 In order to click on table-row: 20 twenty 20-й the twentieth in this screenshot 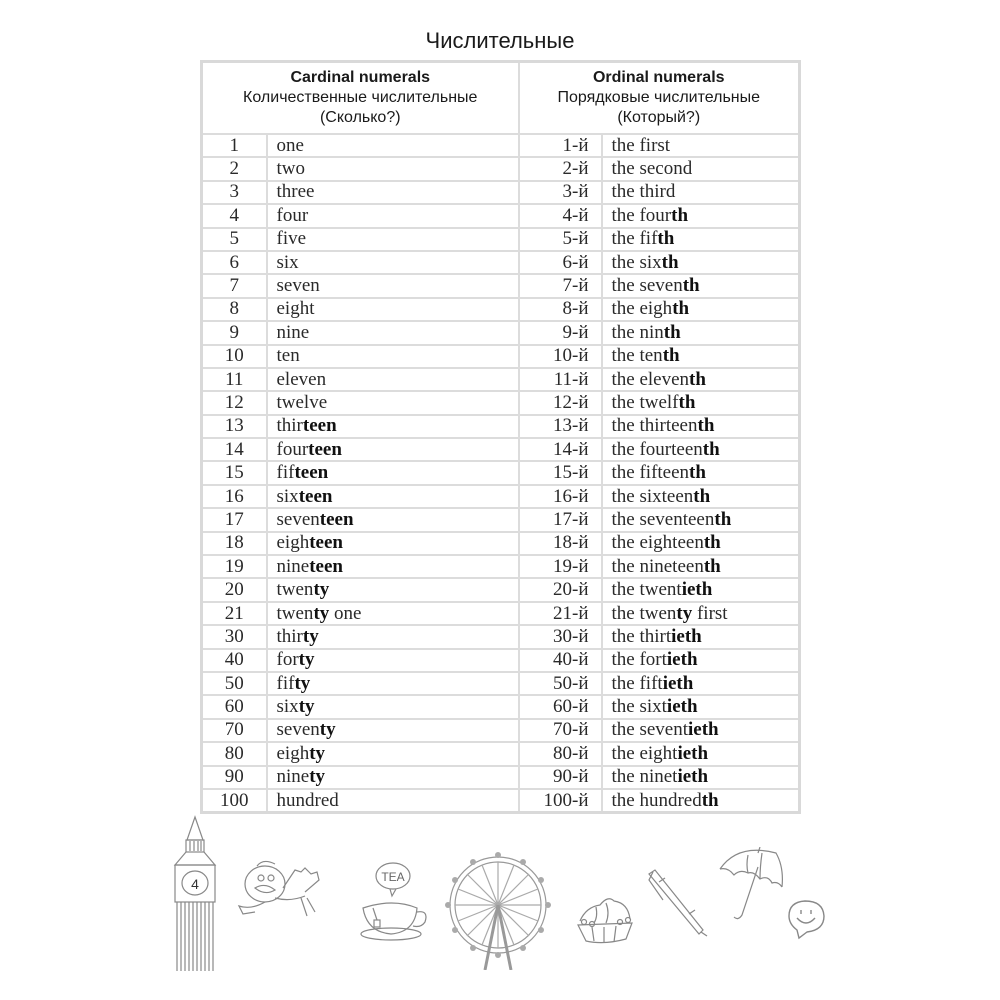, I will do `click(500, 590)`.